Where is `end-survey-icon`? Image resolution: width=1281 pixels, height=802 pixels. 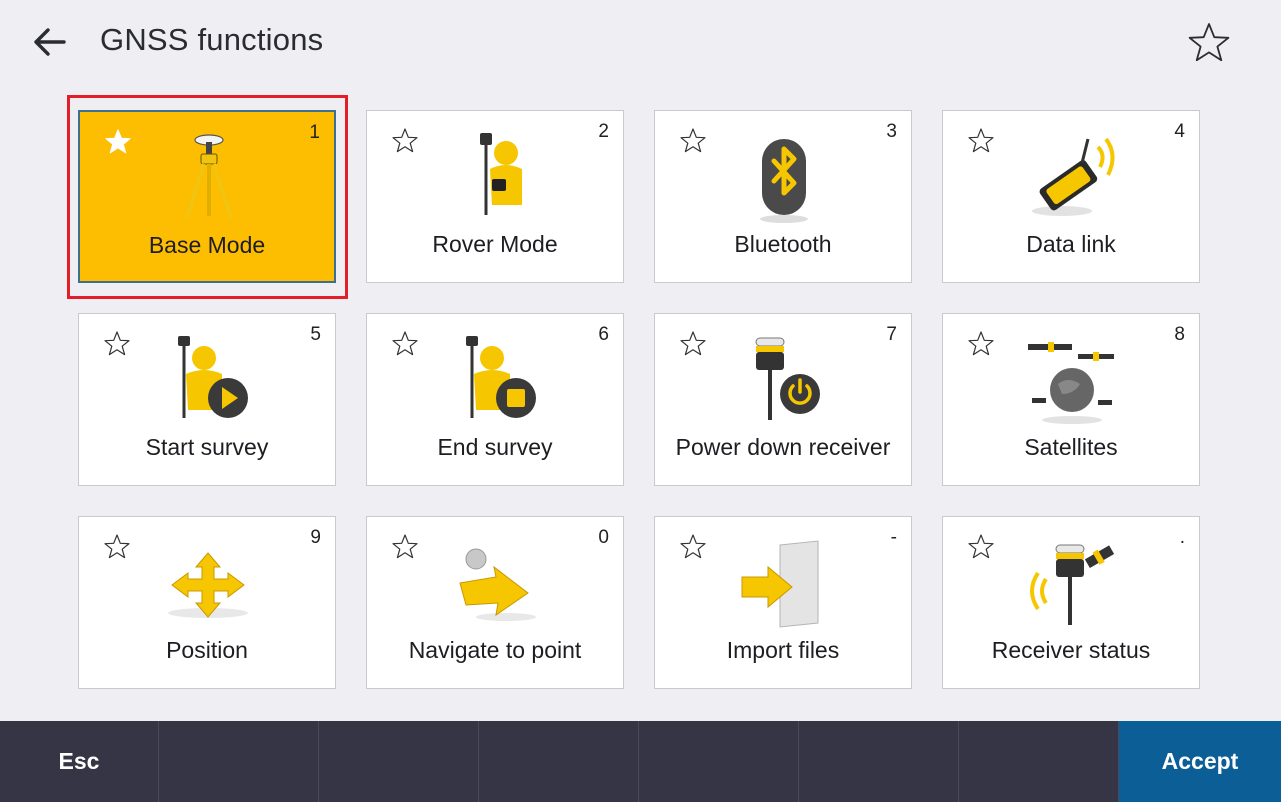 end-survey-icon is located at coordinates (501, 377).